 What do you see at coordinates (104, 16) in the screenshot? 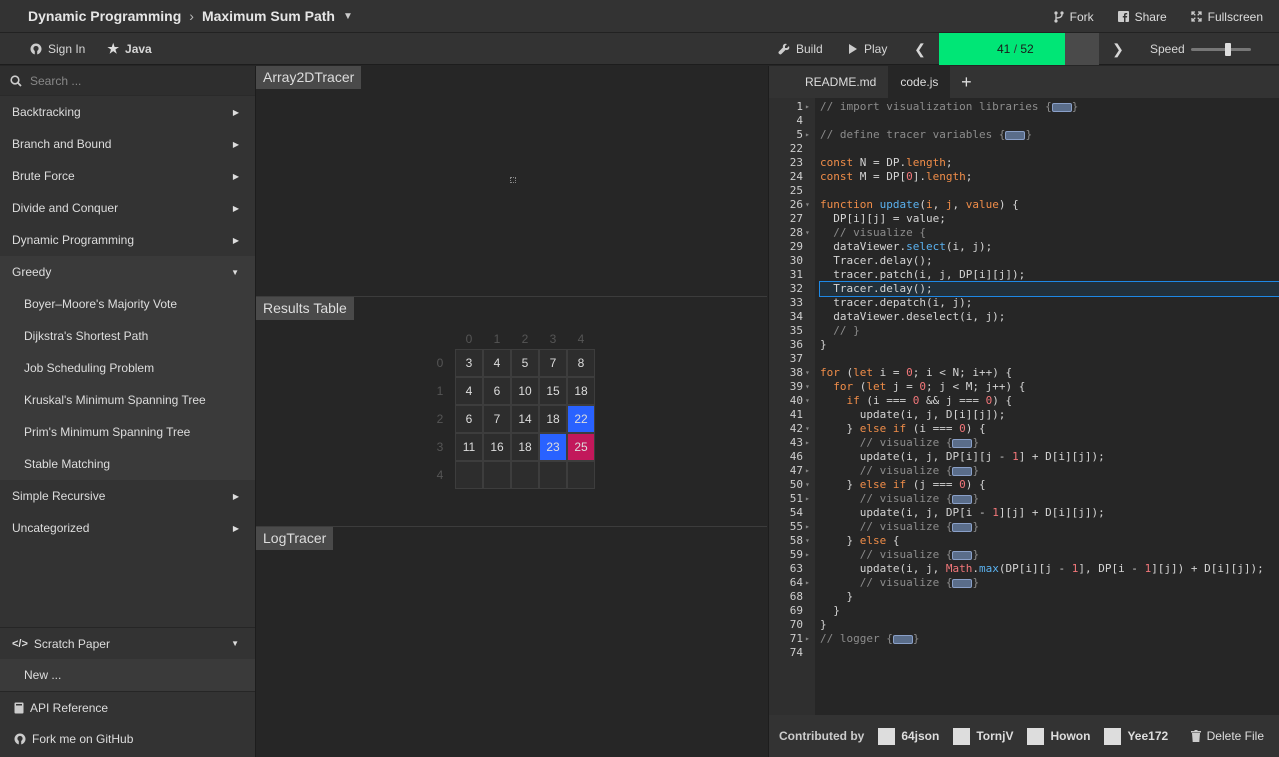
I see `breadcrumb-category: Dynamic Programming` at bounding box center [104, 16].